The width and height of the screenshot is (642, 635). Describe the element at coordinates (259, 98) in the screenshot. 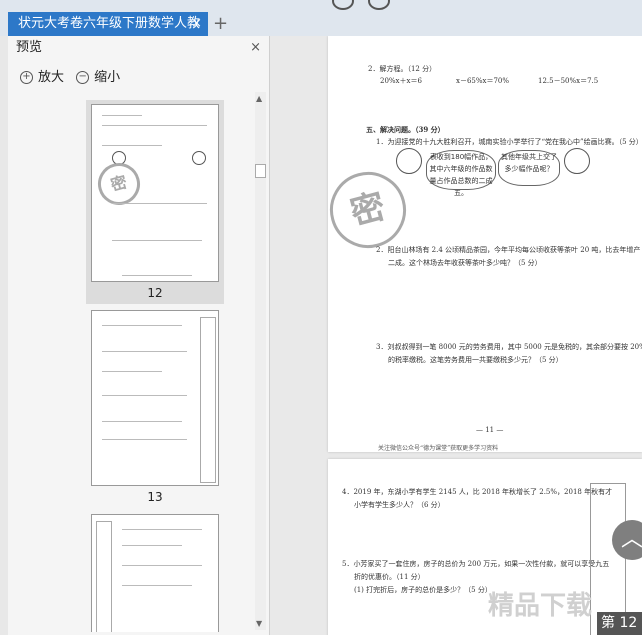

I see `scroll-up-icon: ▲` at that location.